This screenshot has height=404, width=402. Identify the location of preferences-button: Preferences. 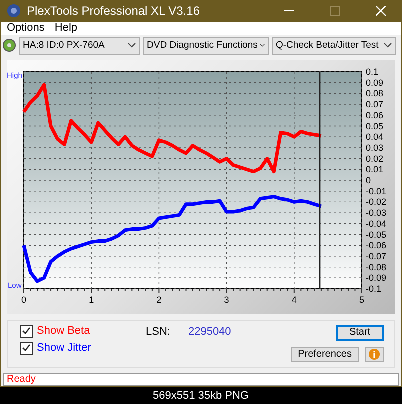
(325, 354).